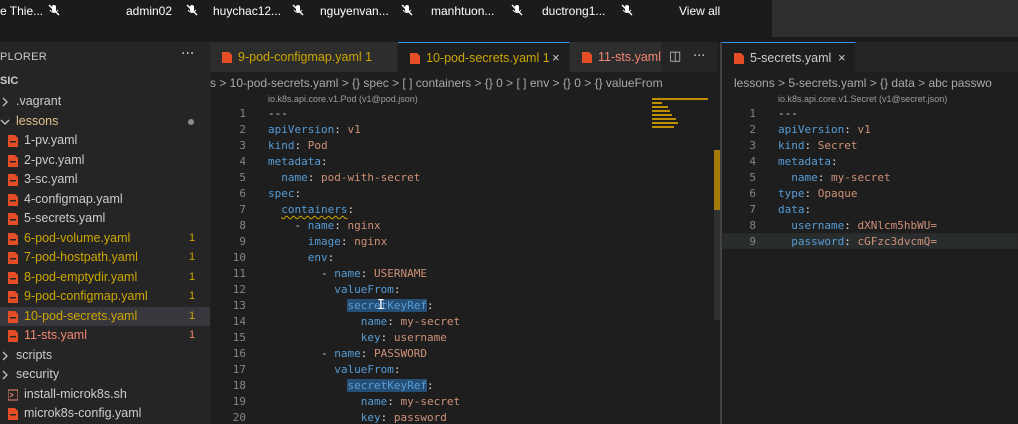  What do you see at coordinates (5, 122) in the screenshot?
I see `chevron-down-icon` at bounding box center [5, 122].